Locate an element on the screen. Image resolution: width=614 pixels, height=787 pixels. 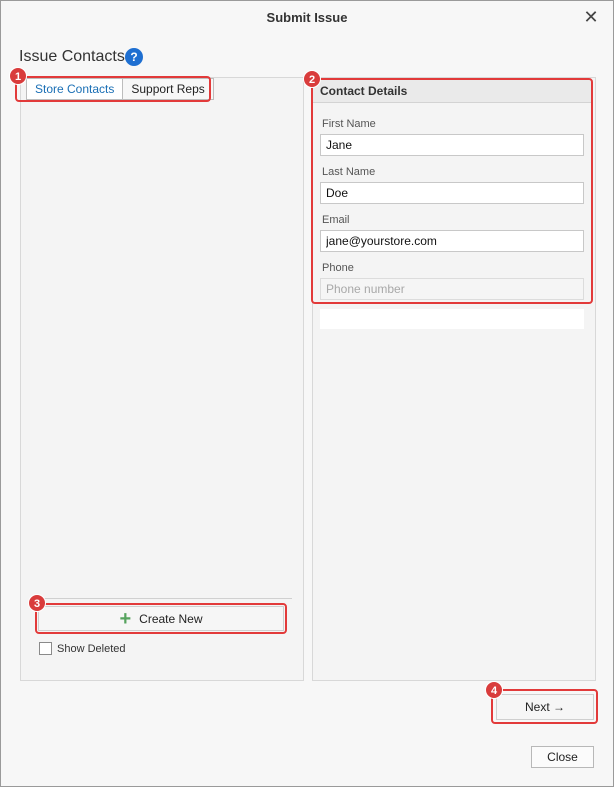
dialog-title: Submit Issue is located at coordinates (307, 17).